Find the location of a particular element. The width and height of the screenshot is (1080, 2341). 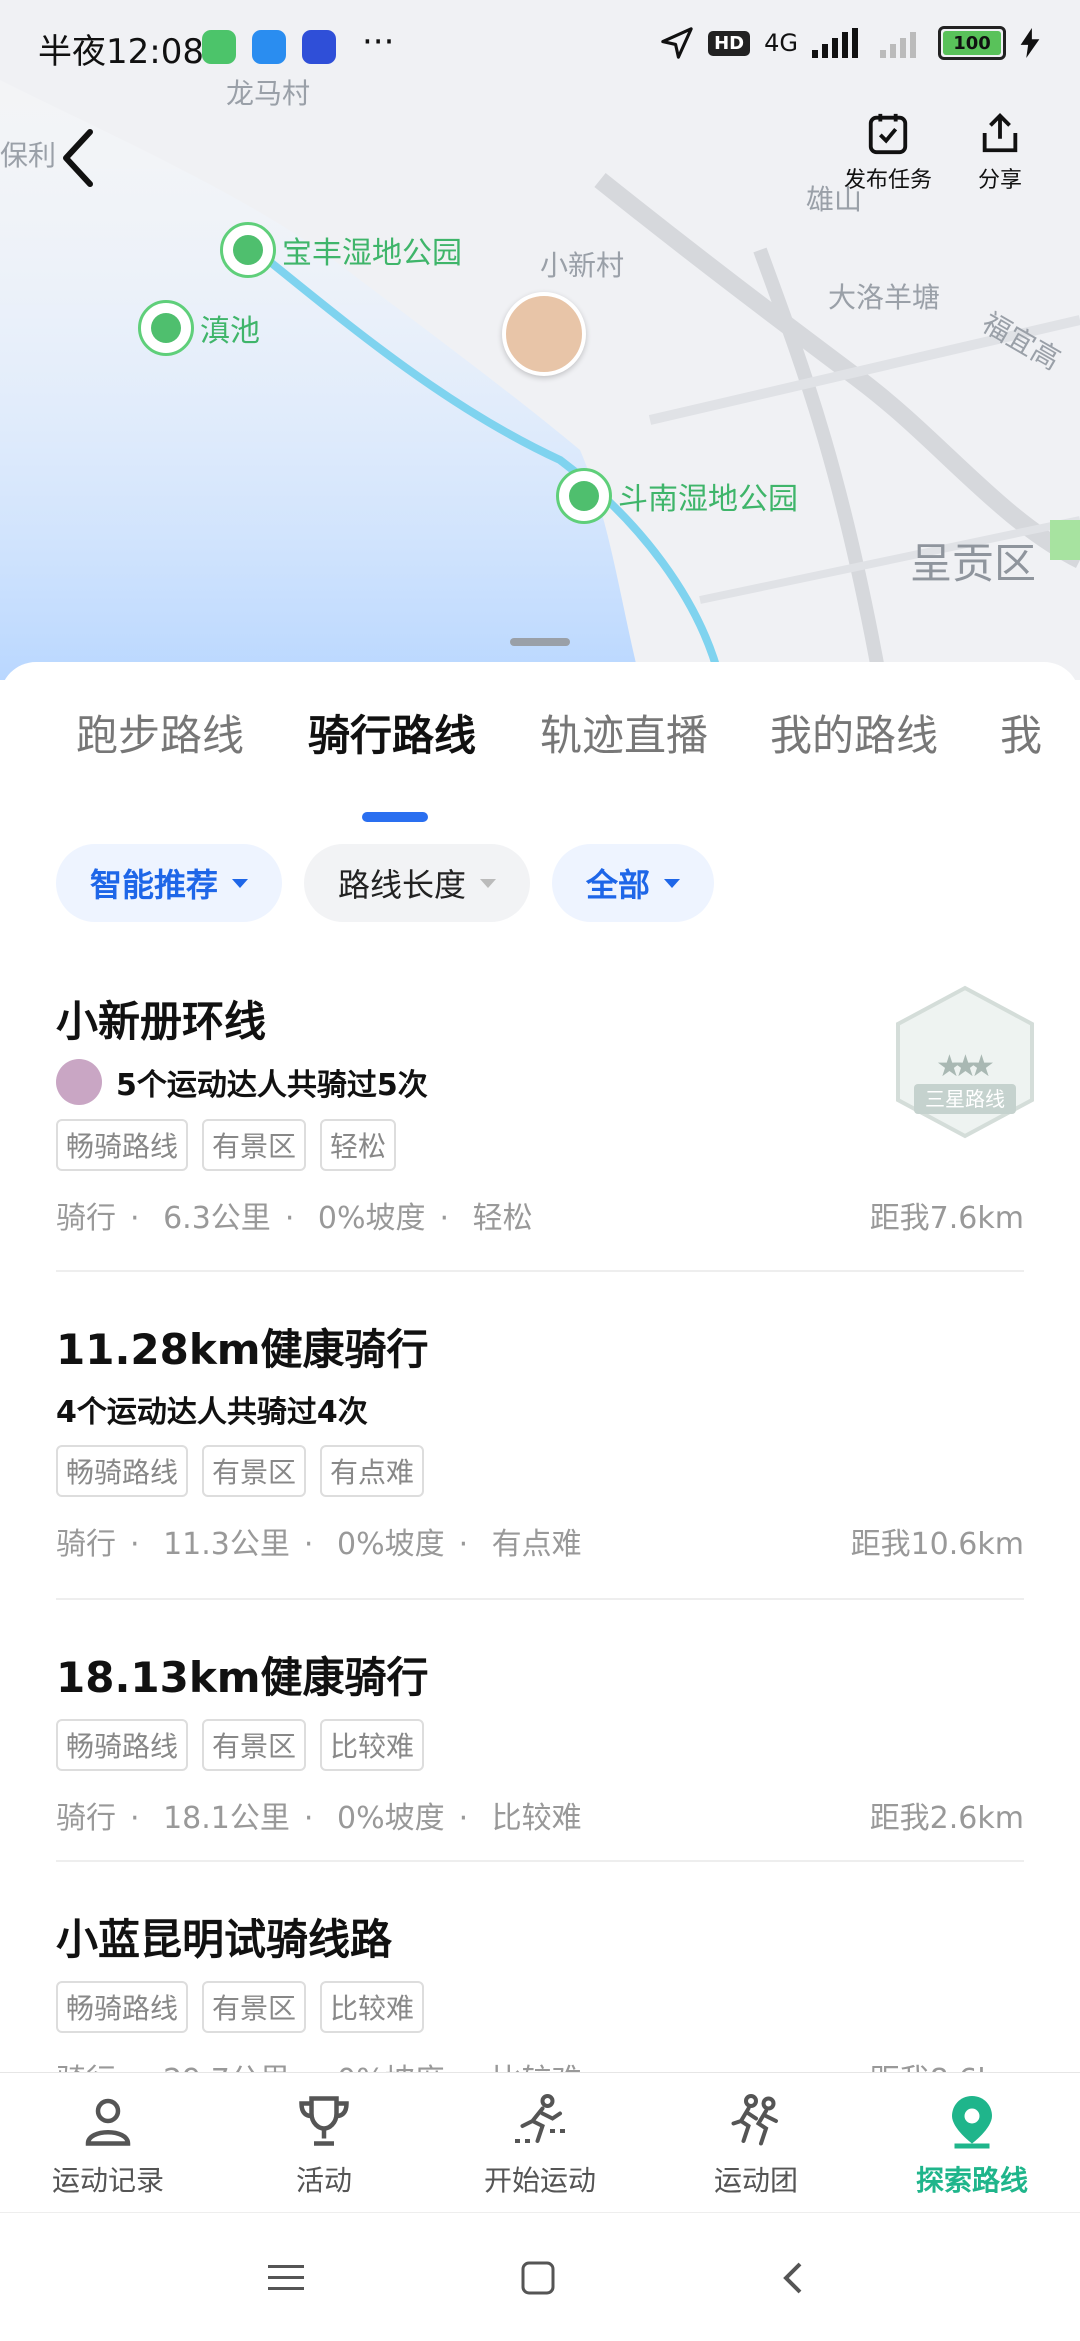

nav-label: 活动 is located at coordinates (323, 2180).